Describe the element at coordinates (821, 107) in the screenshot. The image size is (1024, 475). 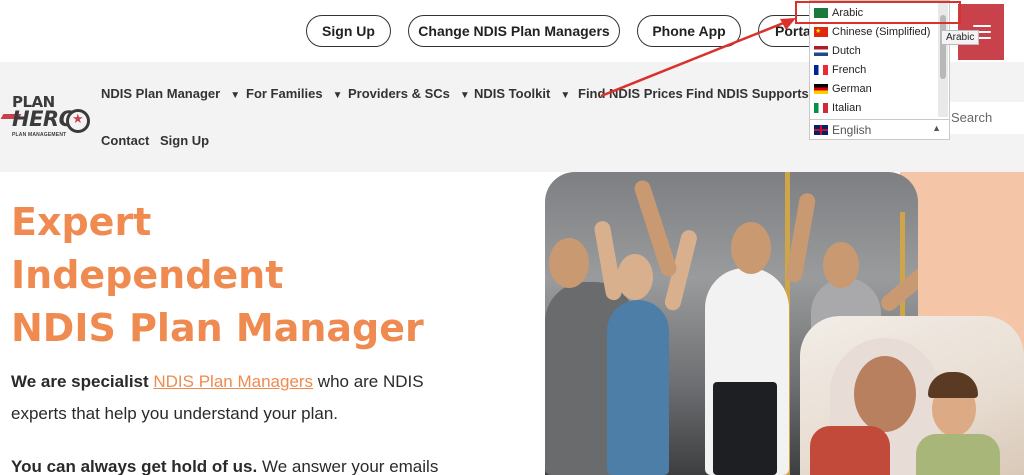
I see `italy-flag-icon` at that location.